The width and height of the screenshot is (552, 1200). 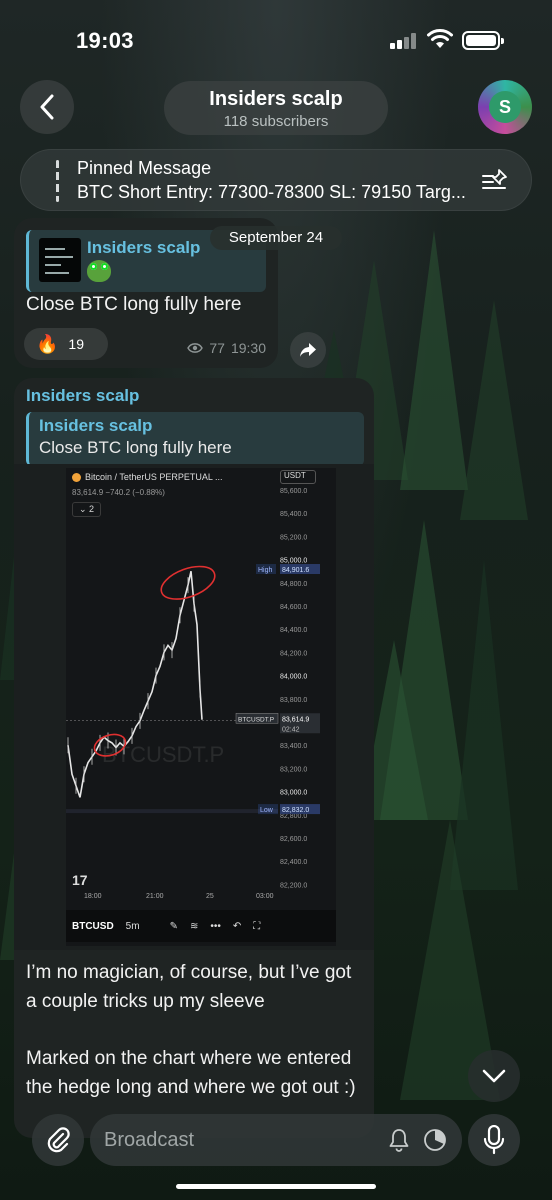 I want to click on reply-preview: Insiders scalp Close BTC long fully here, so click(x=195, y=439).